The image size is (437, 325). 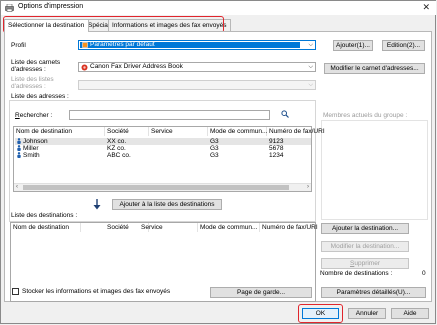 What do you see at coordinates (40, 96) in the screenshot?
I see `address-list-caption: Liste des adresses :` at bounding box center [40, 96].